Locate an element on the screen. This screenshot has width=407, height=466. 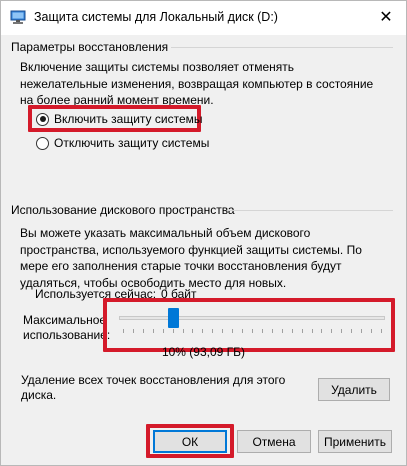
system-protection-icon is located at coordinates (18, 17).